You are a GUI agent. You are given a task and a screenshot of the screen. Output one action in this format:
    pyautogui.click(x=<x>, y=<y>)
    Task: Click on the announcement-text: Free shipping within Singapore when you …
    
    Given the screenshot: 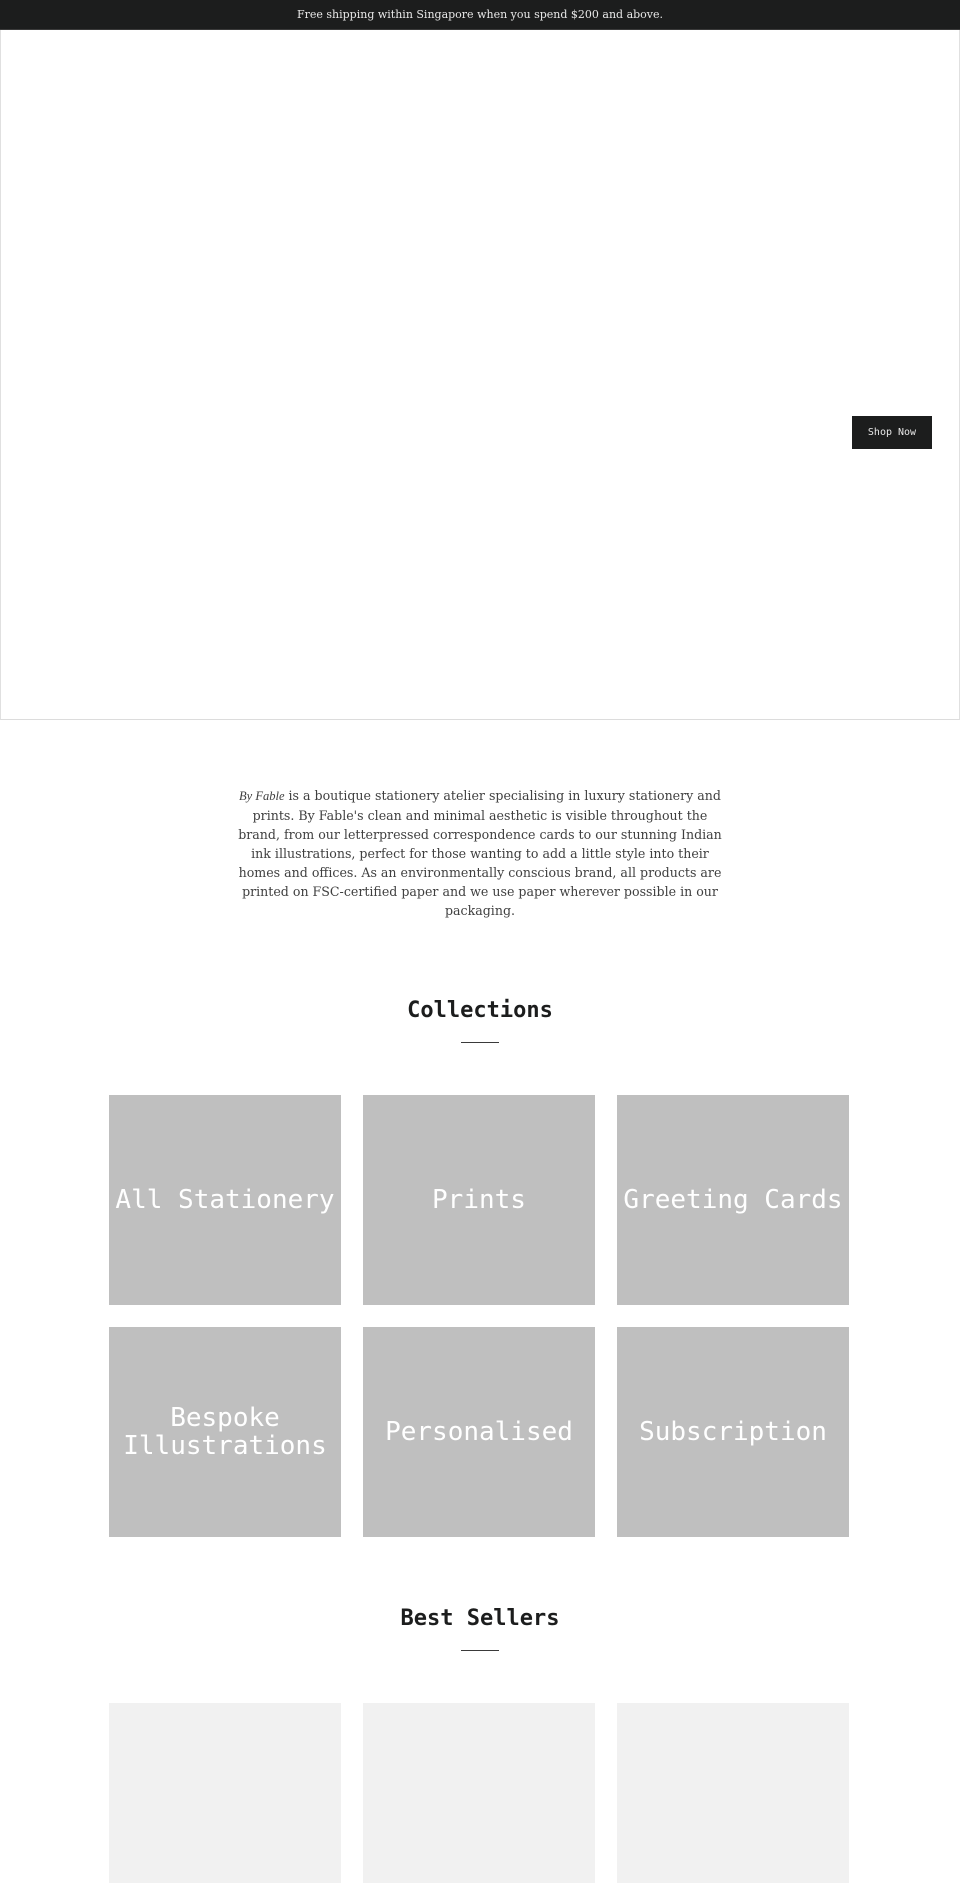 What is the action you would take?
    pyautogui.click(x=480, y=14)
    